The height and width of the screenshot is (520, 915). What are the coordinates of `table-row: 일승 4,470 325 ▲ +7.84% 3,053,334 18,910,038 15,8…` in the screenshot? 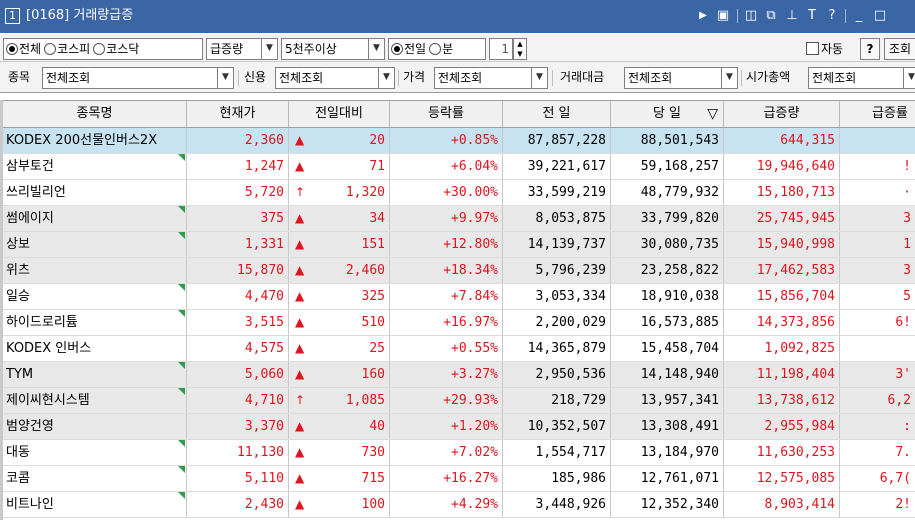 It's located at (457, 297).